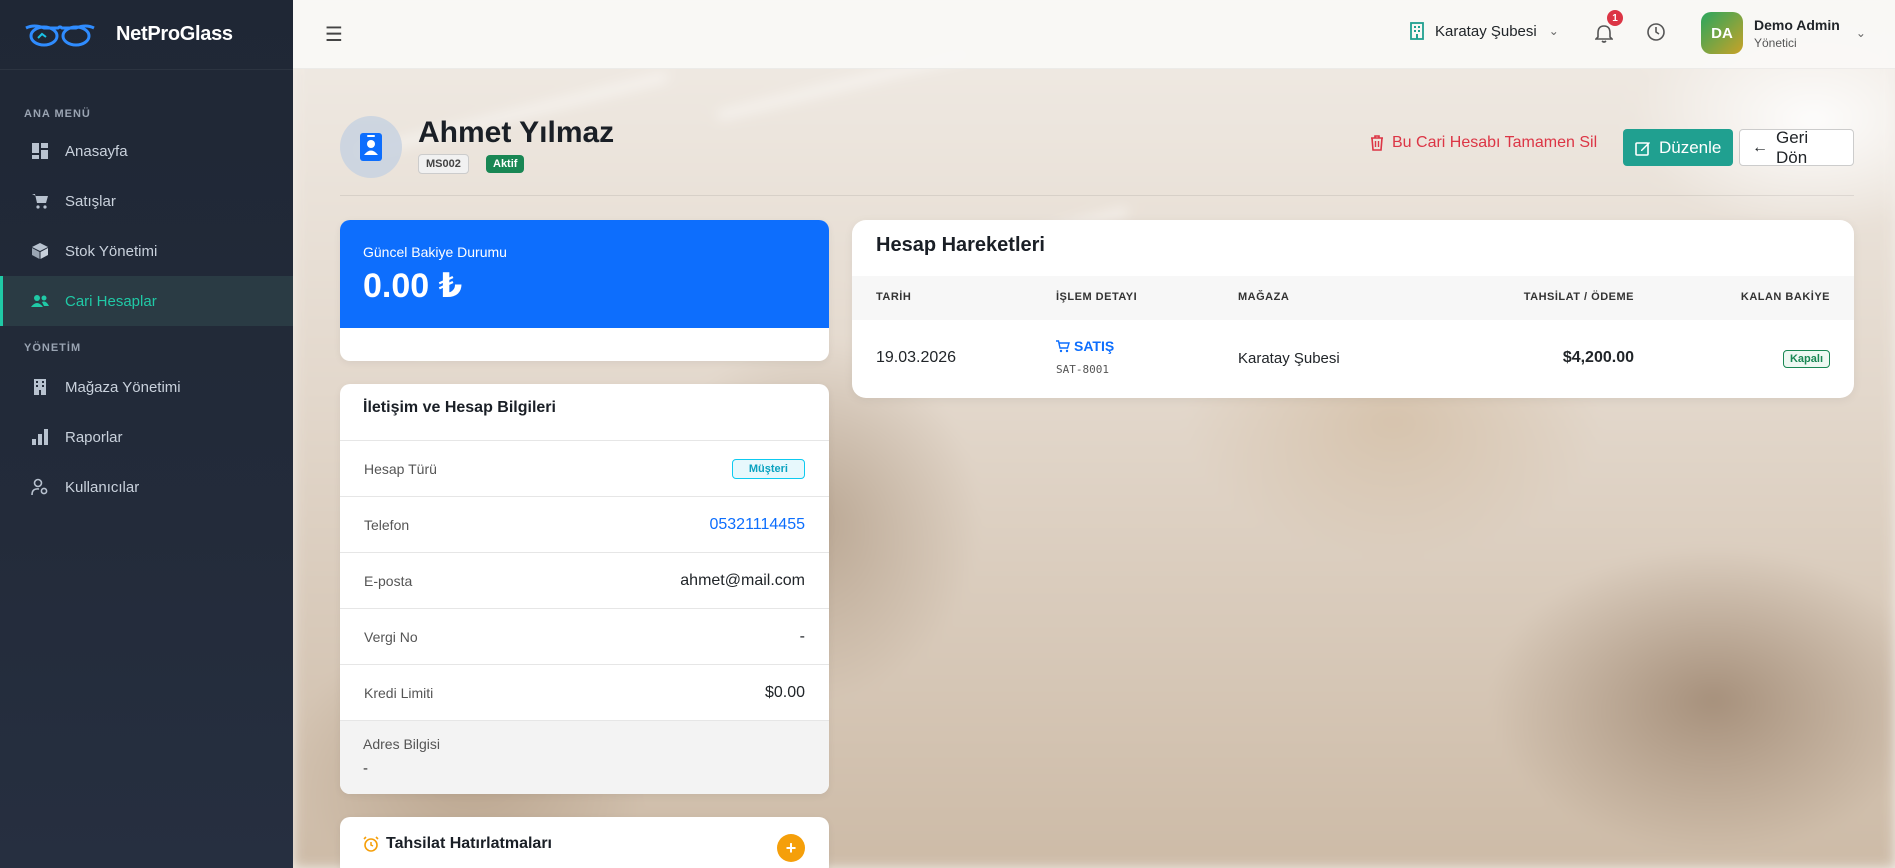 The image size is (1895, 868). What do you see at coordinates (1785, 297) in the screenshot?
I see `column-header: KALAN BAKİYE` at bounding box center [1785, 297].